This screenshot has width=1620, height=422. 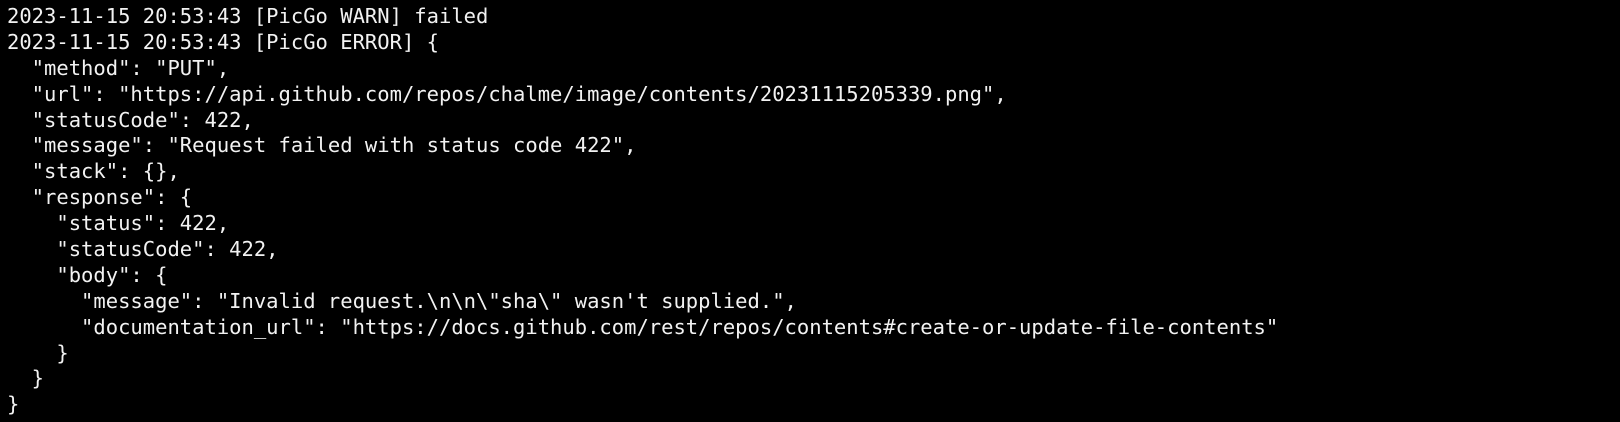 What do you see at coordinates (248, 16) in the screenshot?
I see `log-line-warn: 2023-11-15 20:53:43 [PicGo WARN] failed` at bounding box center [248, 16].